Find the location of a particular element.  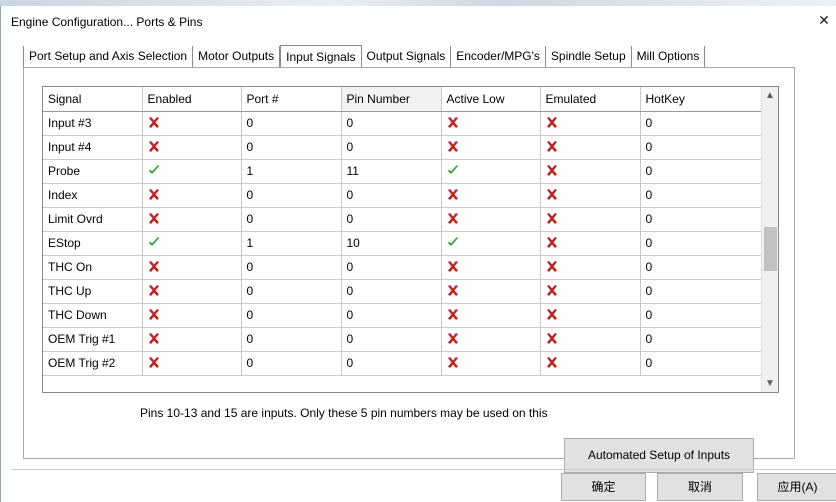

table-row: OEM Trig #2 0 0 0 is located at coordinates (403, 363).